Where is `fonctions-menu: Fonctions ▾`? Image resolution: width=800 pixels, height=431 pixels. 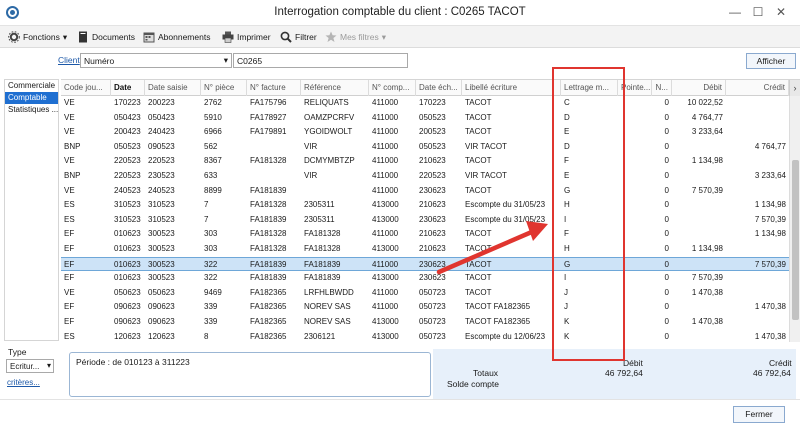 fonctions-menu: Fonctions ▾ is located at coordinates (37, 37).